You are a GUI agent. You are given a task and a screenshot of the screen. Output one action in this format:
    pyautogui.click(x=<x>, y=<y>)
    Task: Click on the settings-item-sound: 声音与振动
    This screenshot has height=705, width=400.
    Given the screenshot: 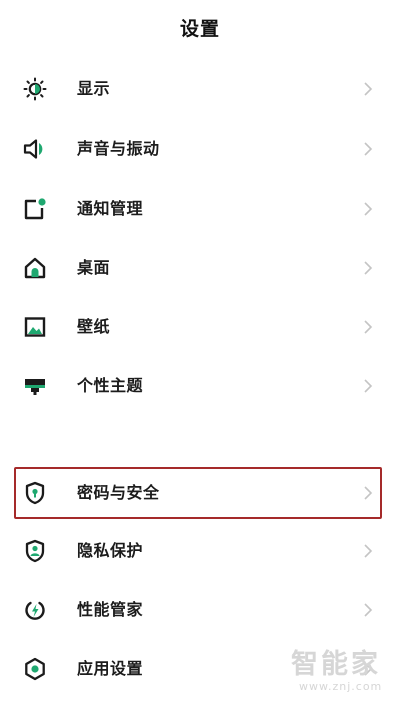 What is the action you would take?
    pyautogui.click(x=200, y=149)
    